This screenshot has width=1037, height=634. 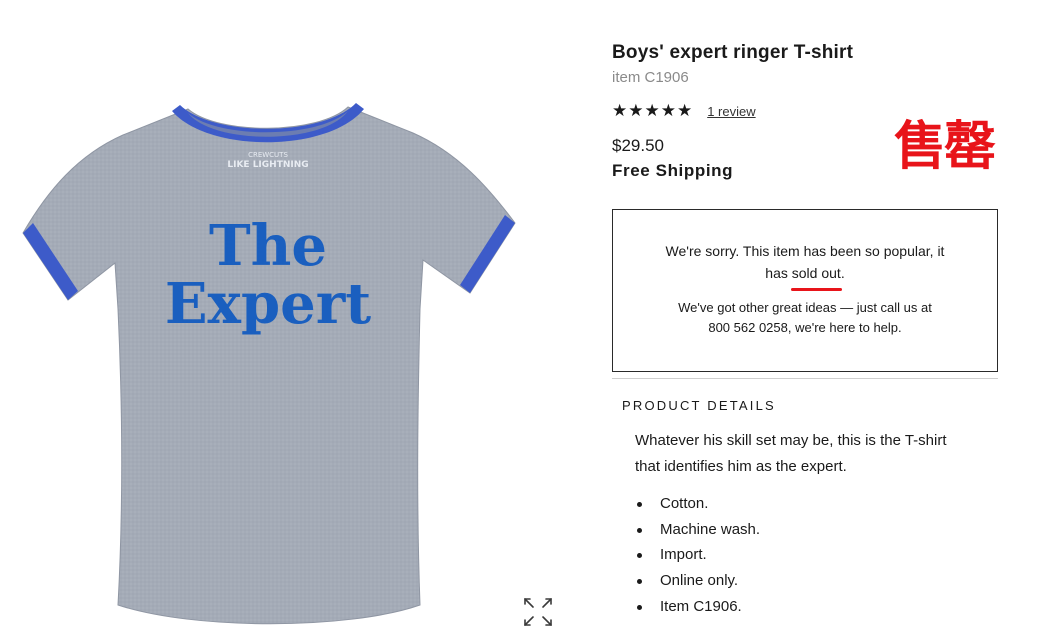 What do you see at coordinates (268, 246) in the screenshot?
I see `print-text-the: The` at bounding box center [268, 246].